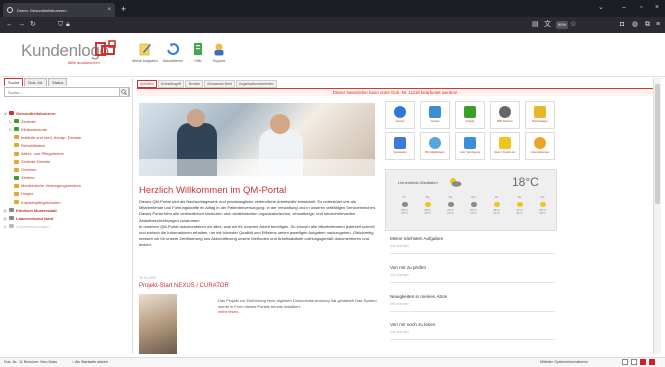 The height and width of the screenshot is (367, 665). I want to click on lock-icon: 🔒︎, so click(68, 25).